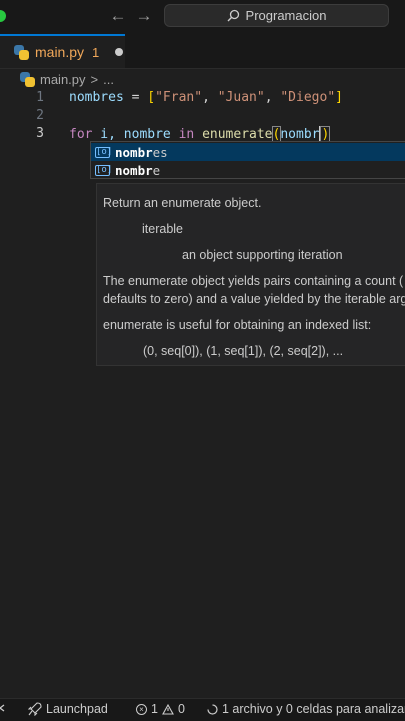 This screenshot has width=405, height=721. Describe the element at coordinates (212, 709) in the screenshot. I see `loading-spinner-icon` at that location.